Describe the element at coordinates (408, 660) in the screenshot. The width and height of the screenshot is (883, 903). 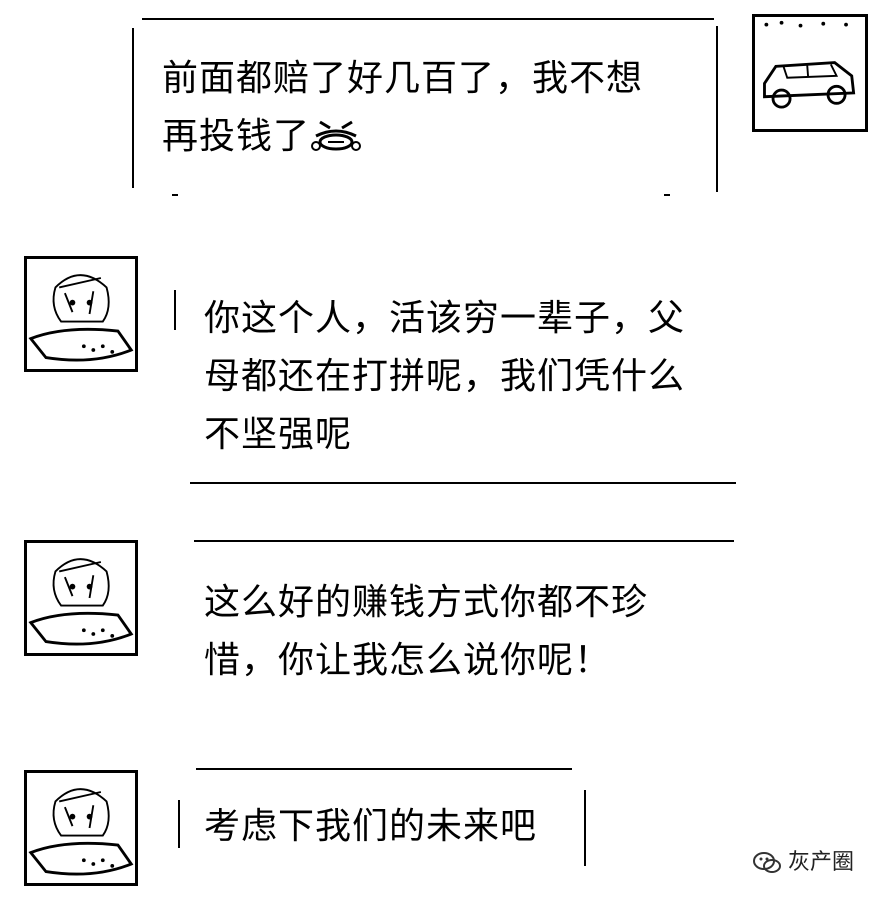
I see `message-line: 惜，你让我怎么说你呢！` at that location.